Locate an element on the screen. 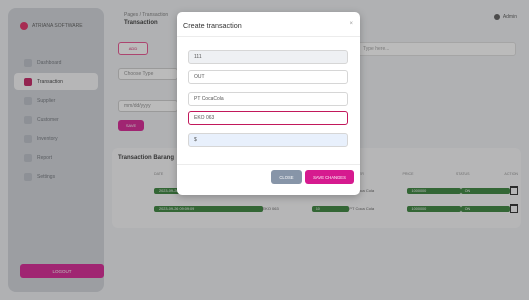 This screenshot has width=529, height=300. kode-field: EKO 063 is located at coordinates (268, 118).